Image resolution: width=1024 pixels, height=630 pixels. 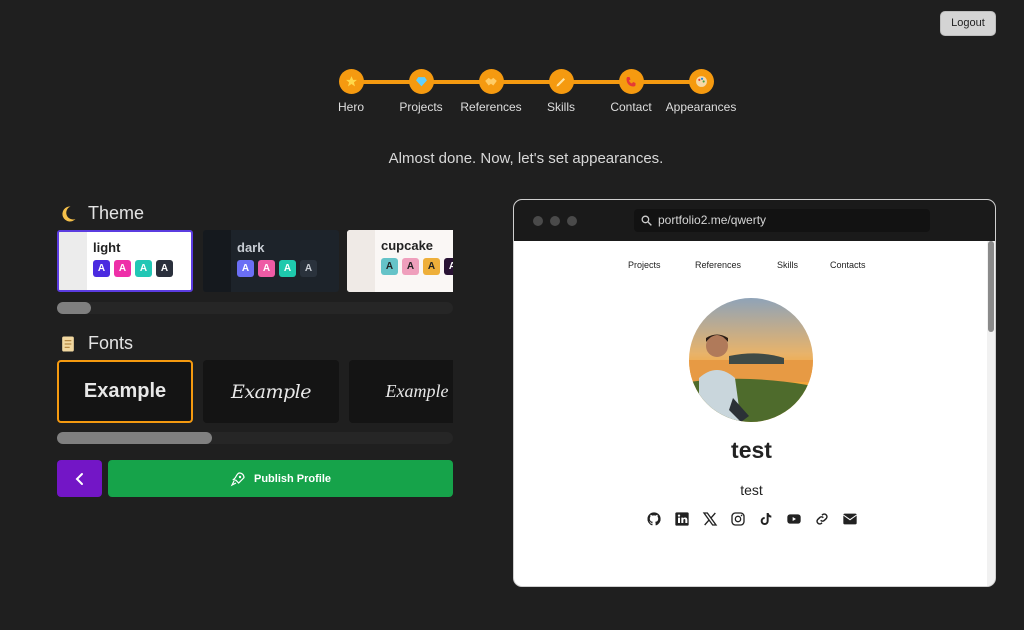 I want to click on phone-icon, so click(x=631, y=81).